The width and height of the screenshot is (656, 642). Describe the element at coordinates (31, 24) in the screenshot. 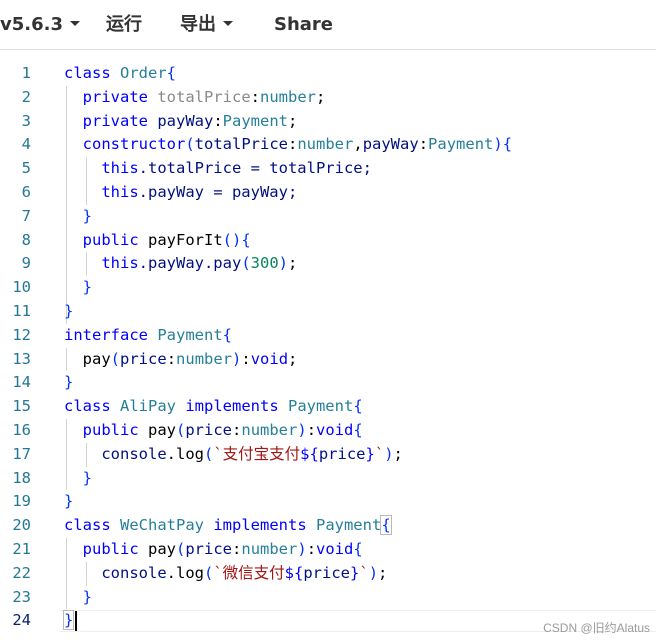

I see `version-label: v5.6.3` at that location.